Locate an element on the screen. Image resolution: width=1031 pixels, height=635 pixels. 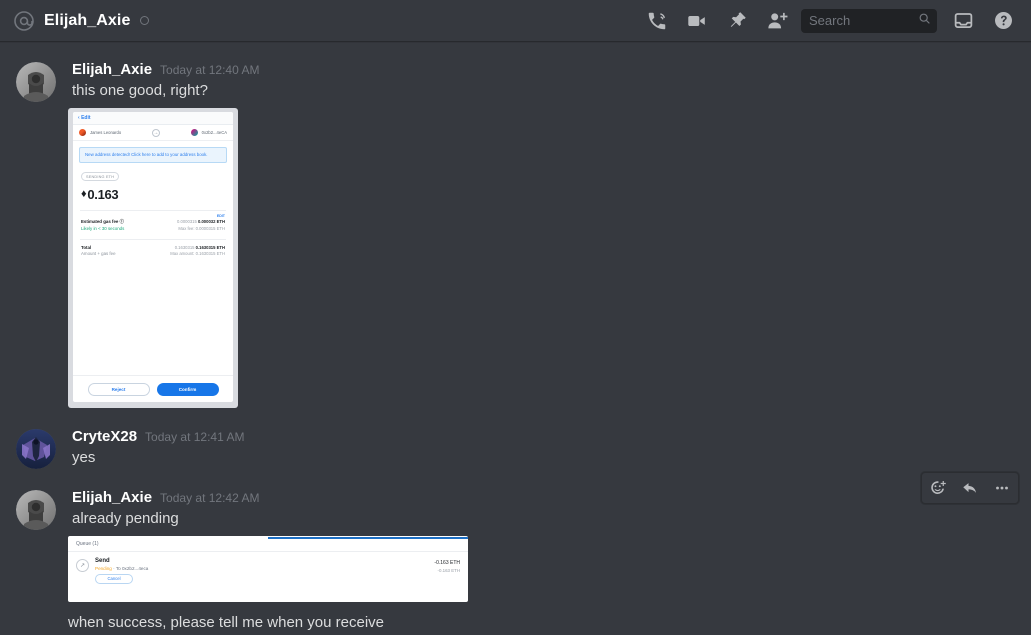
tx-status-pending: Pending is located at coordinates (103, 568).